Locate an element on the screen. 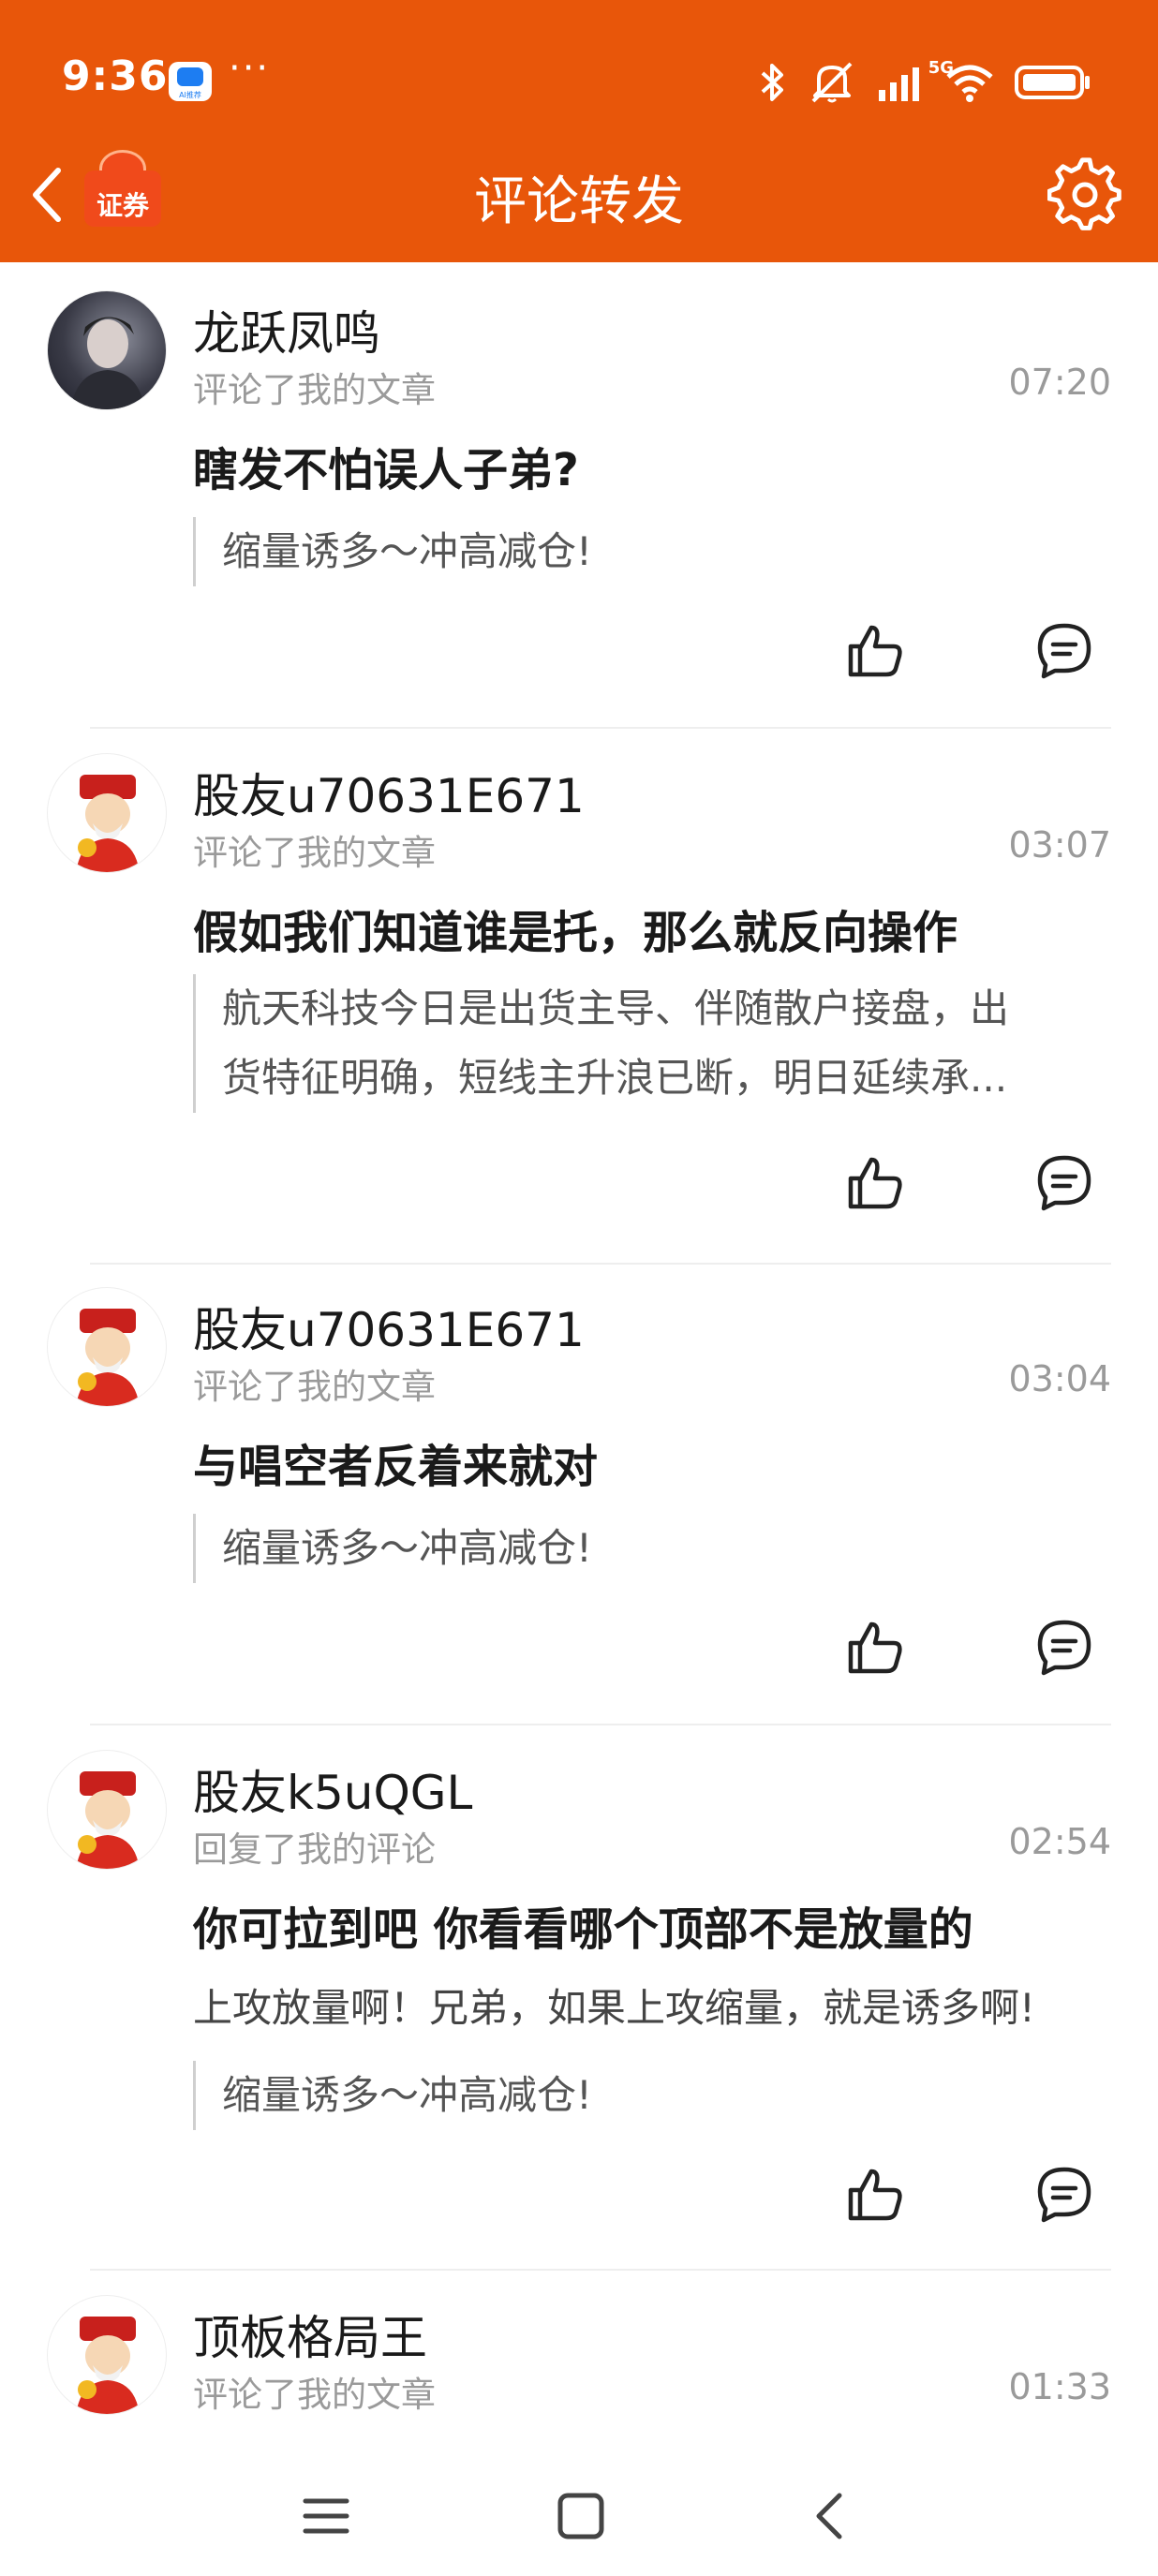  gear-icon is located at coordinates (1084, 193).